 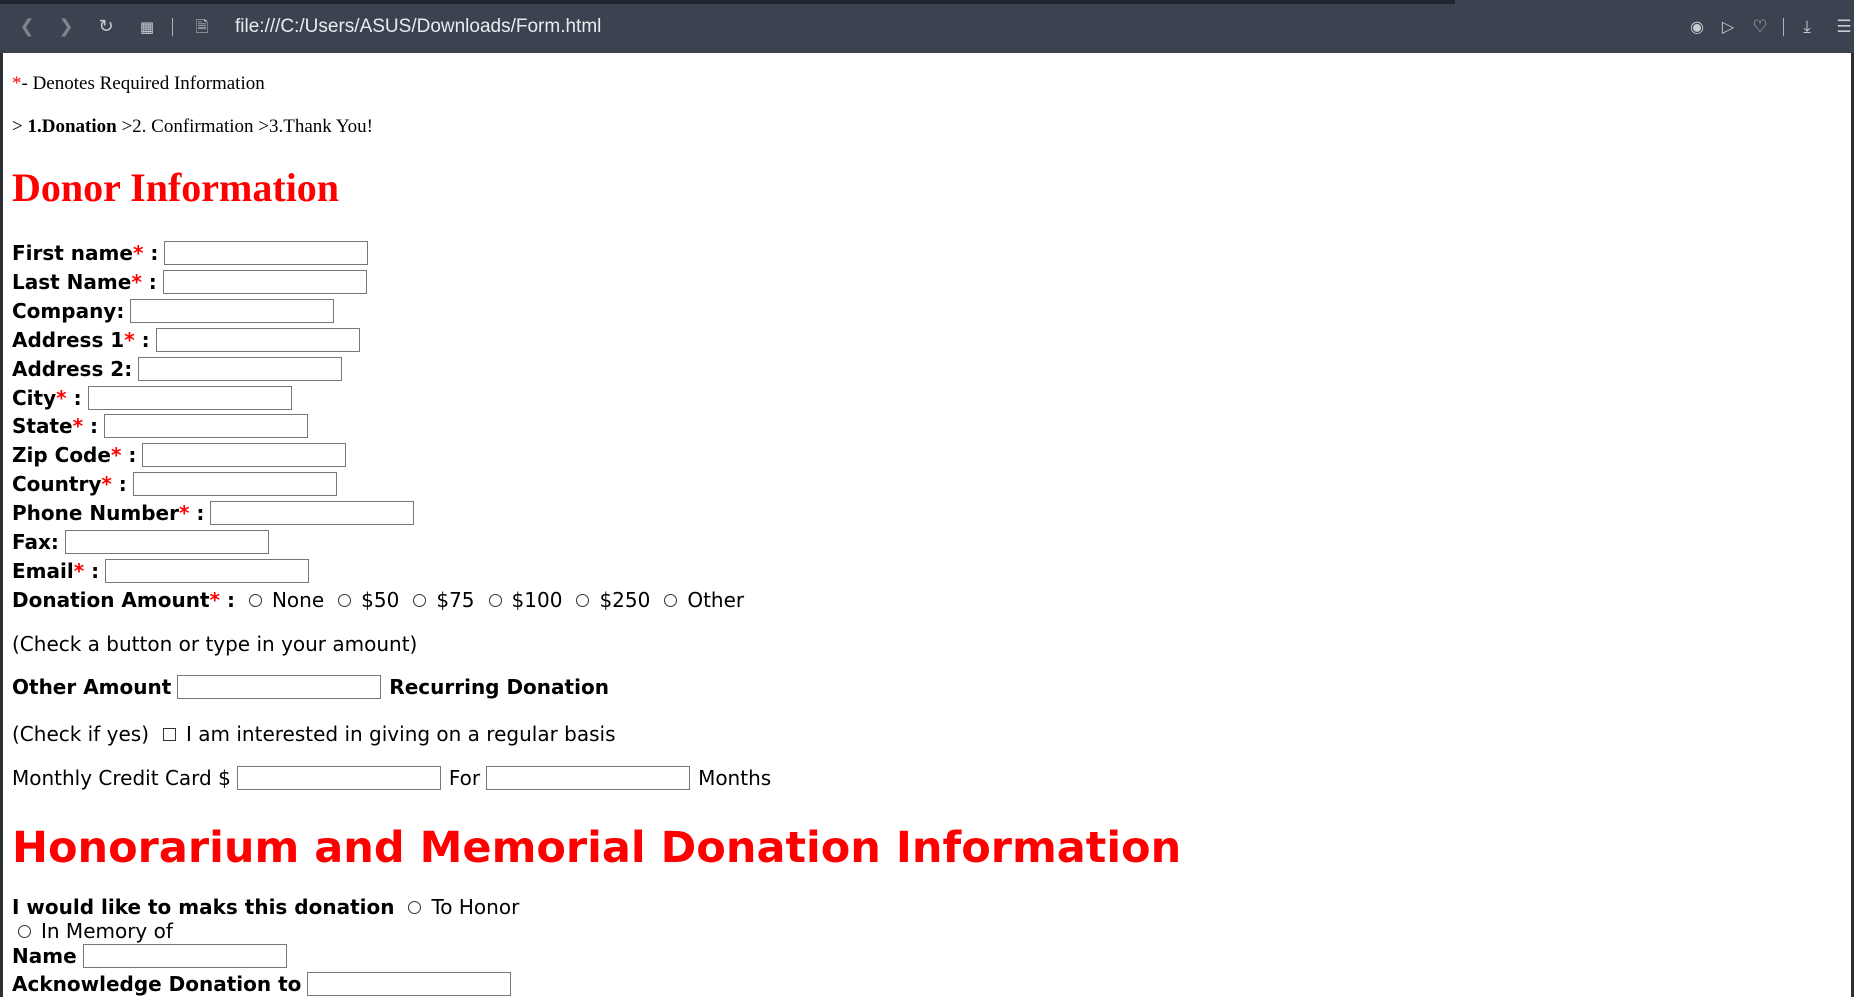 What do you see at coordinates (1697, 27) in the screenshot?
I see `camera-icon: ◉` at bounding box center [1697, 27].